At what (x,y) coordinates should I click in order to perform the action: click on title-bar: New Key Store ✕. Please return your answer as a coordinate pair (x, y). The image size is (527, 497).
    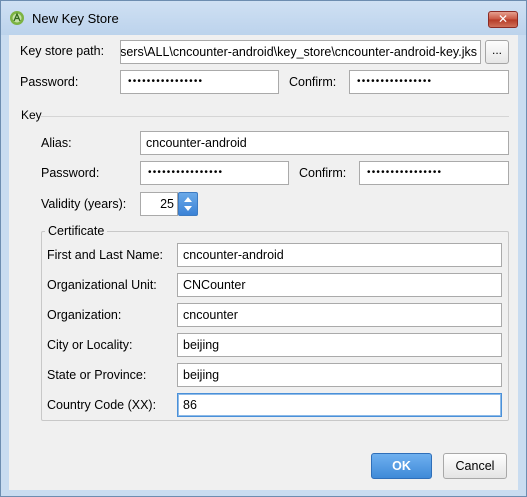
    Looking at the image, I should click on (263, 18).